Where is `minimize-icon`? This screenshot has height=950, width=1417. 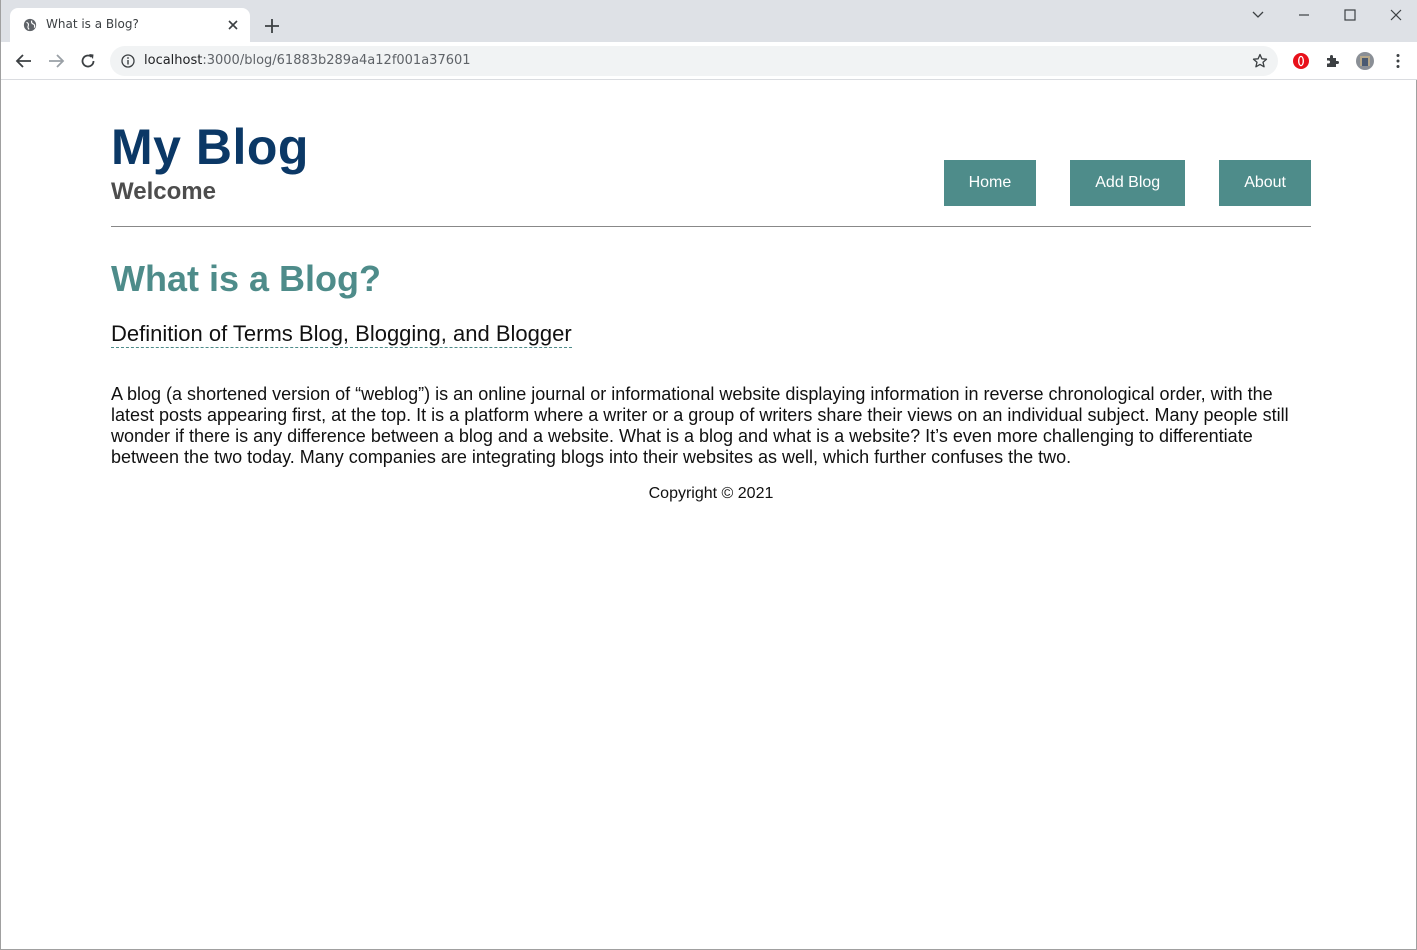
minimize-icon is located at coordinates (1304, 15).